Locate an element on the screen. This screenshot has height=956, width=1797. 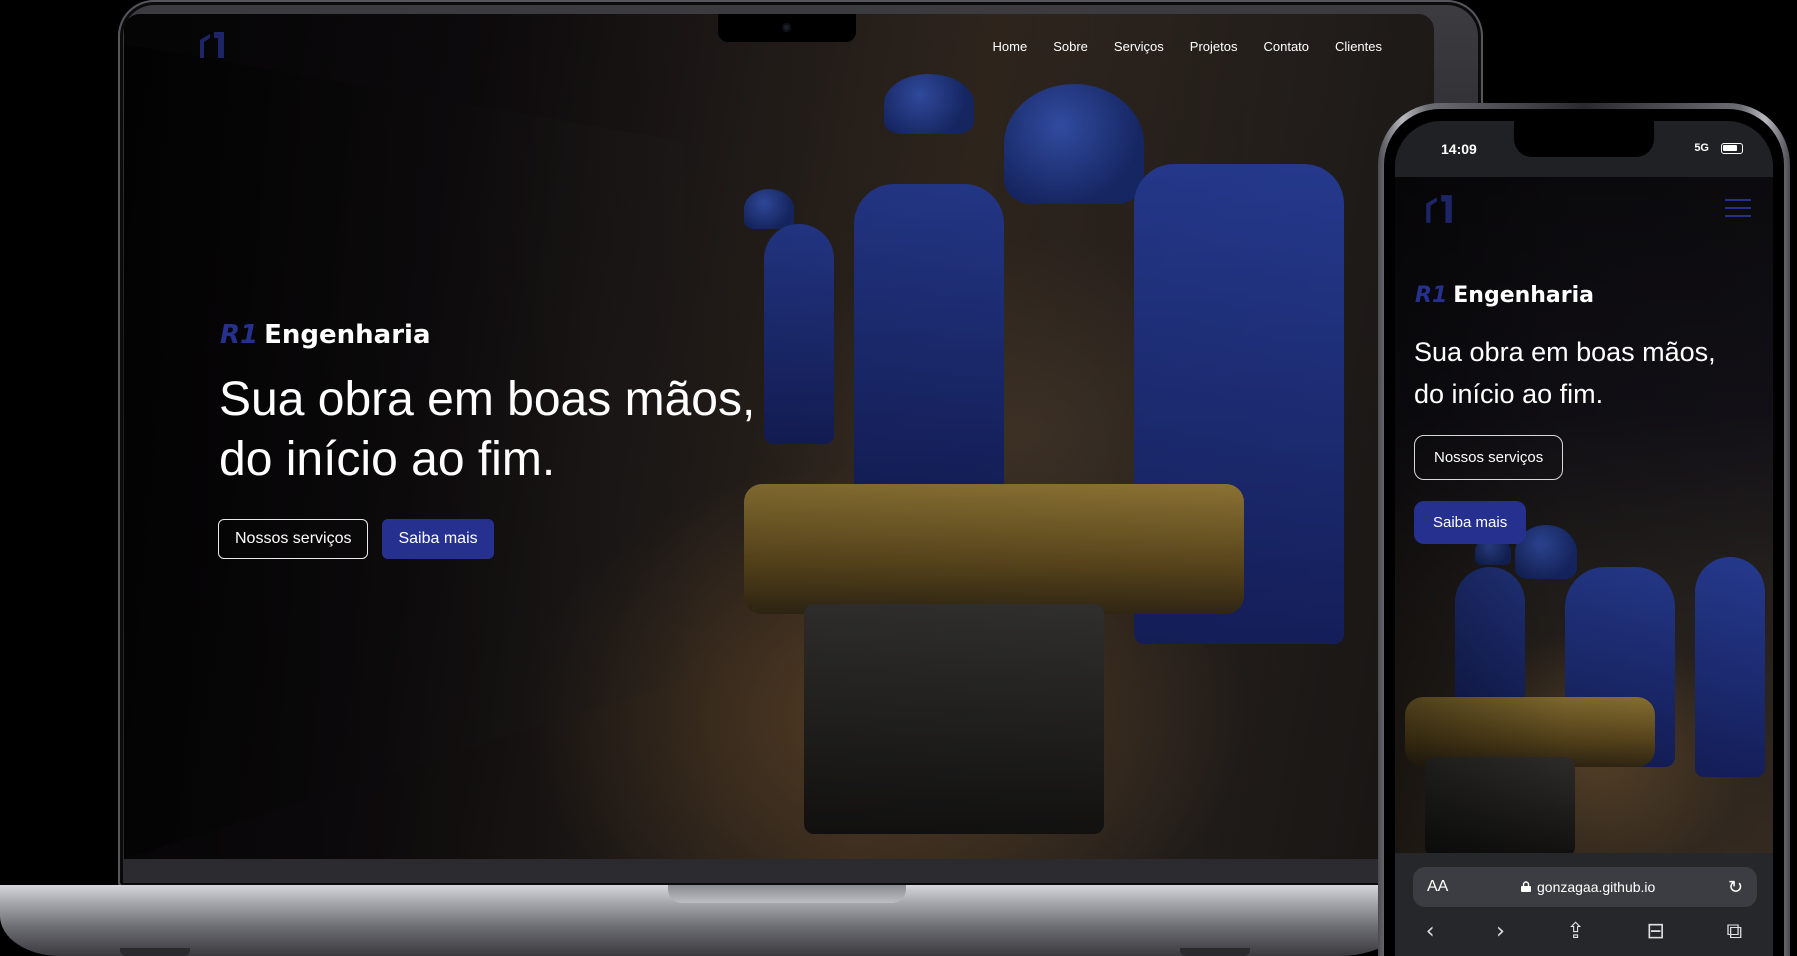
battery-icon is located at coordinates (1732, 148).